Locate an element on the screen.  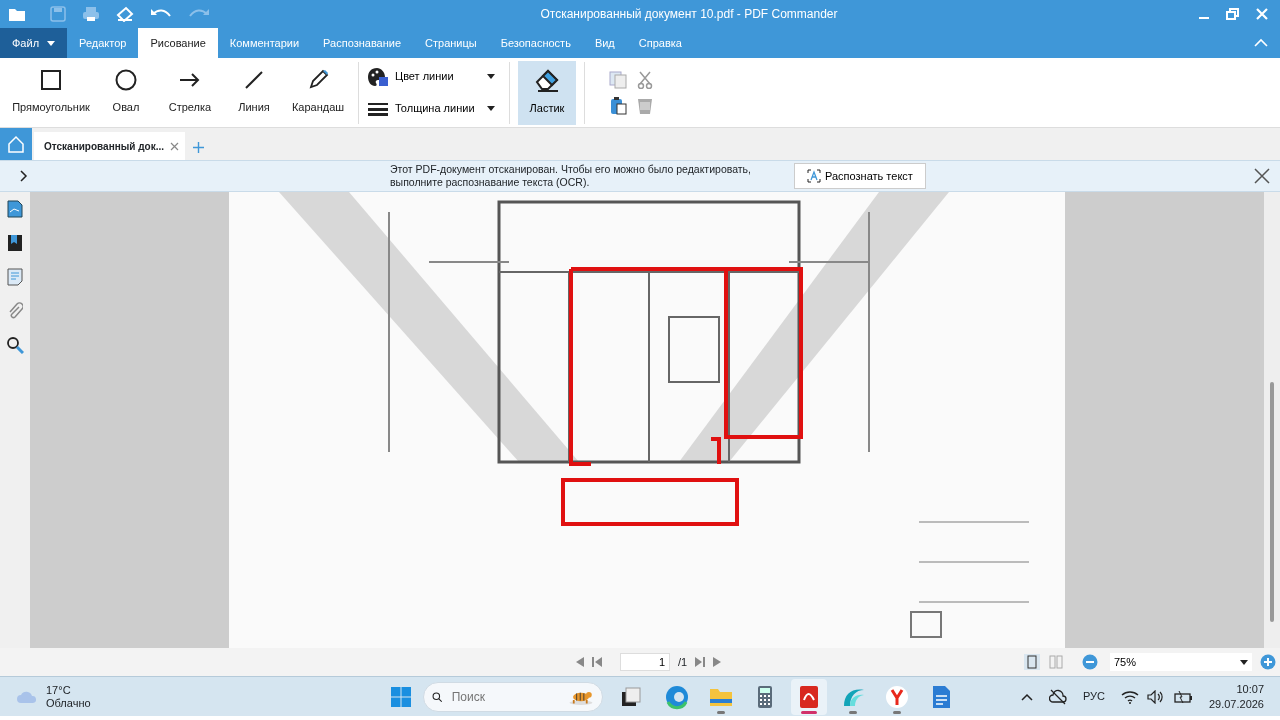
wifi-icon is located at coordinates (1129, 696).